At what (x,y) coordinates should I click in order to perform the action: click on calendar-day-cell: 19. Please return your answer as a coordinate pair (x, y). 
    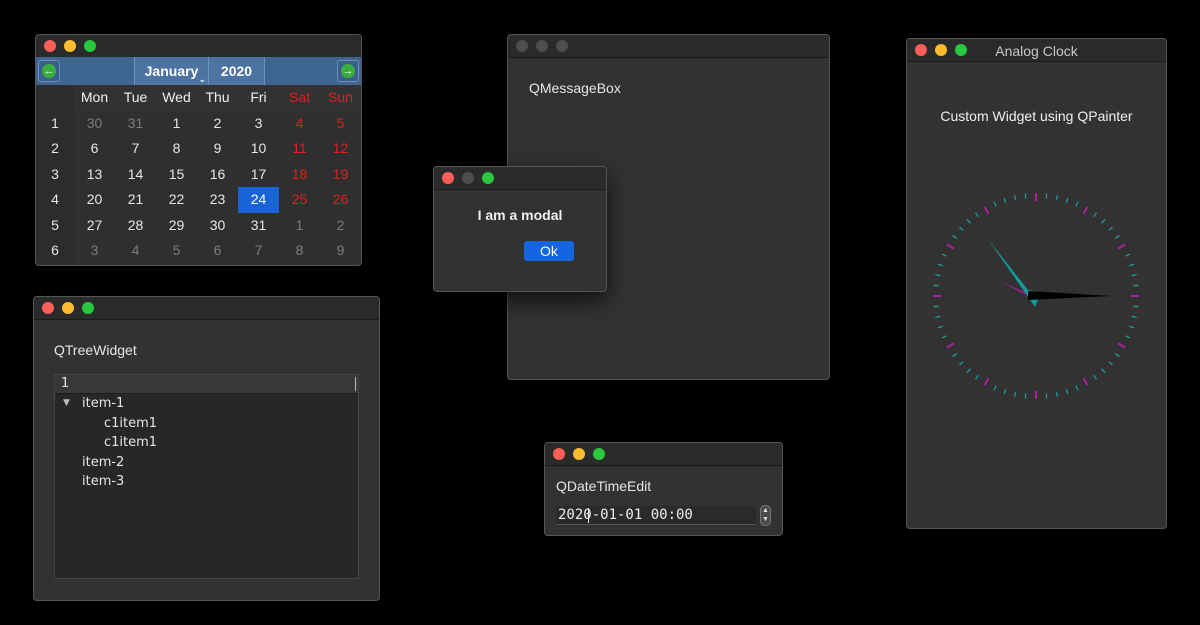
    Looking at the image, I should click on (340, 174).